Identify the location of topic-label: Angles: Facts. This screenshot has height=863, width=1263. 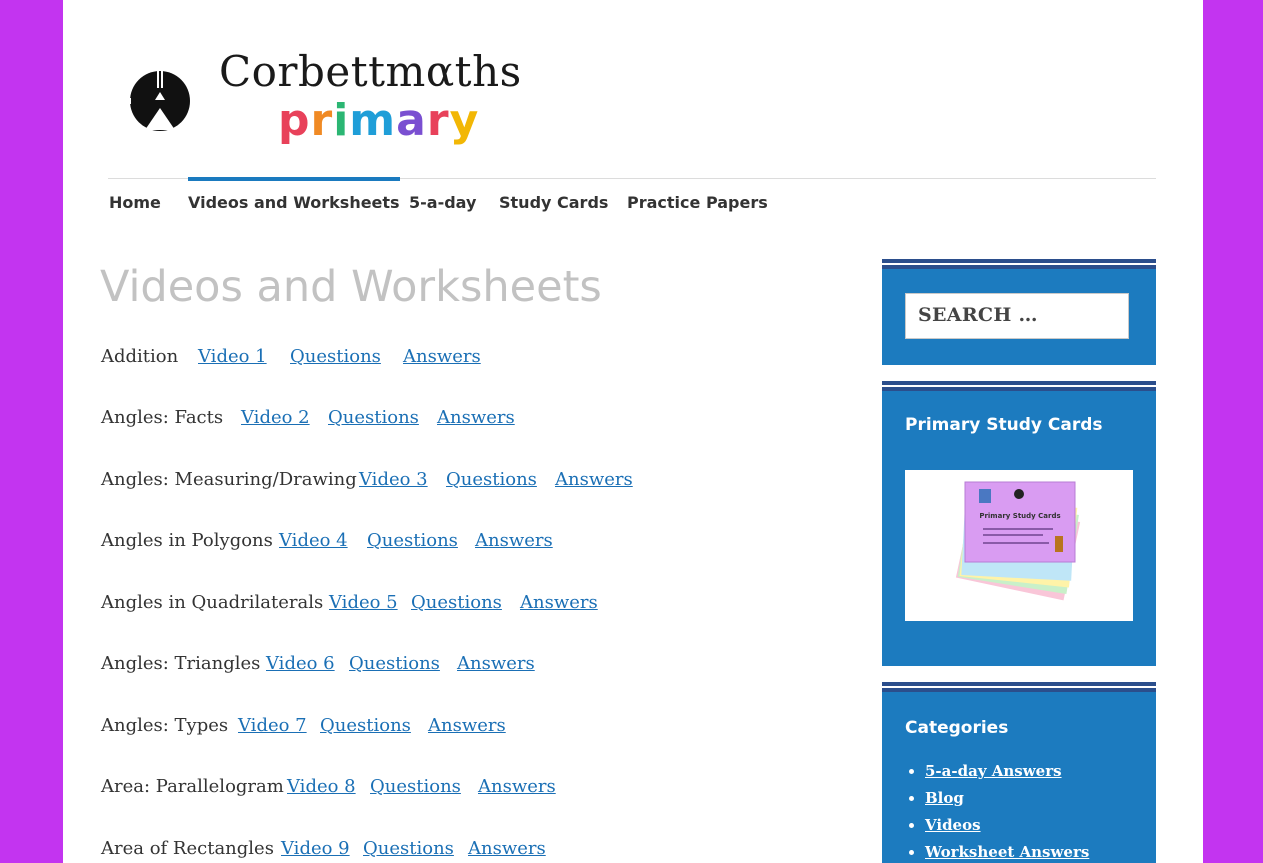
(162, 417).